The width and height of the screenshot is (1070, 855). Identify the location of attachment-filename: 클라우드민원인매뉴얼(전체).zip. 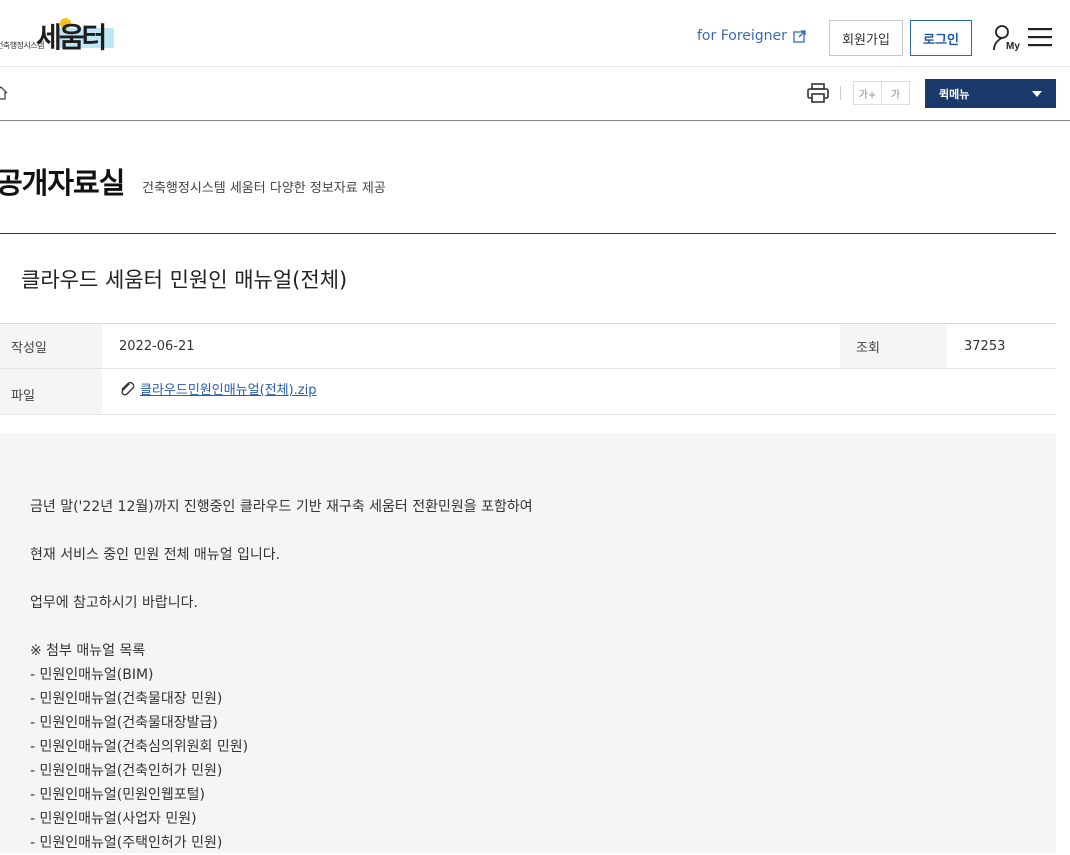
(228, 390).